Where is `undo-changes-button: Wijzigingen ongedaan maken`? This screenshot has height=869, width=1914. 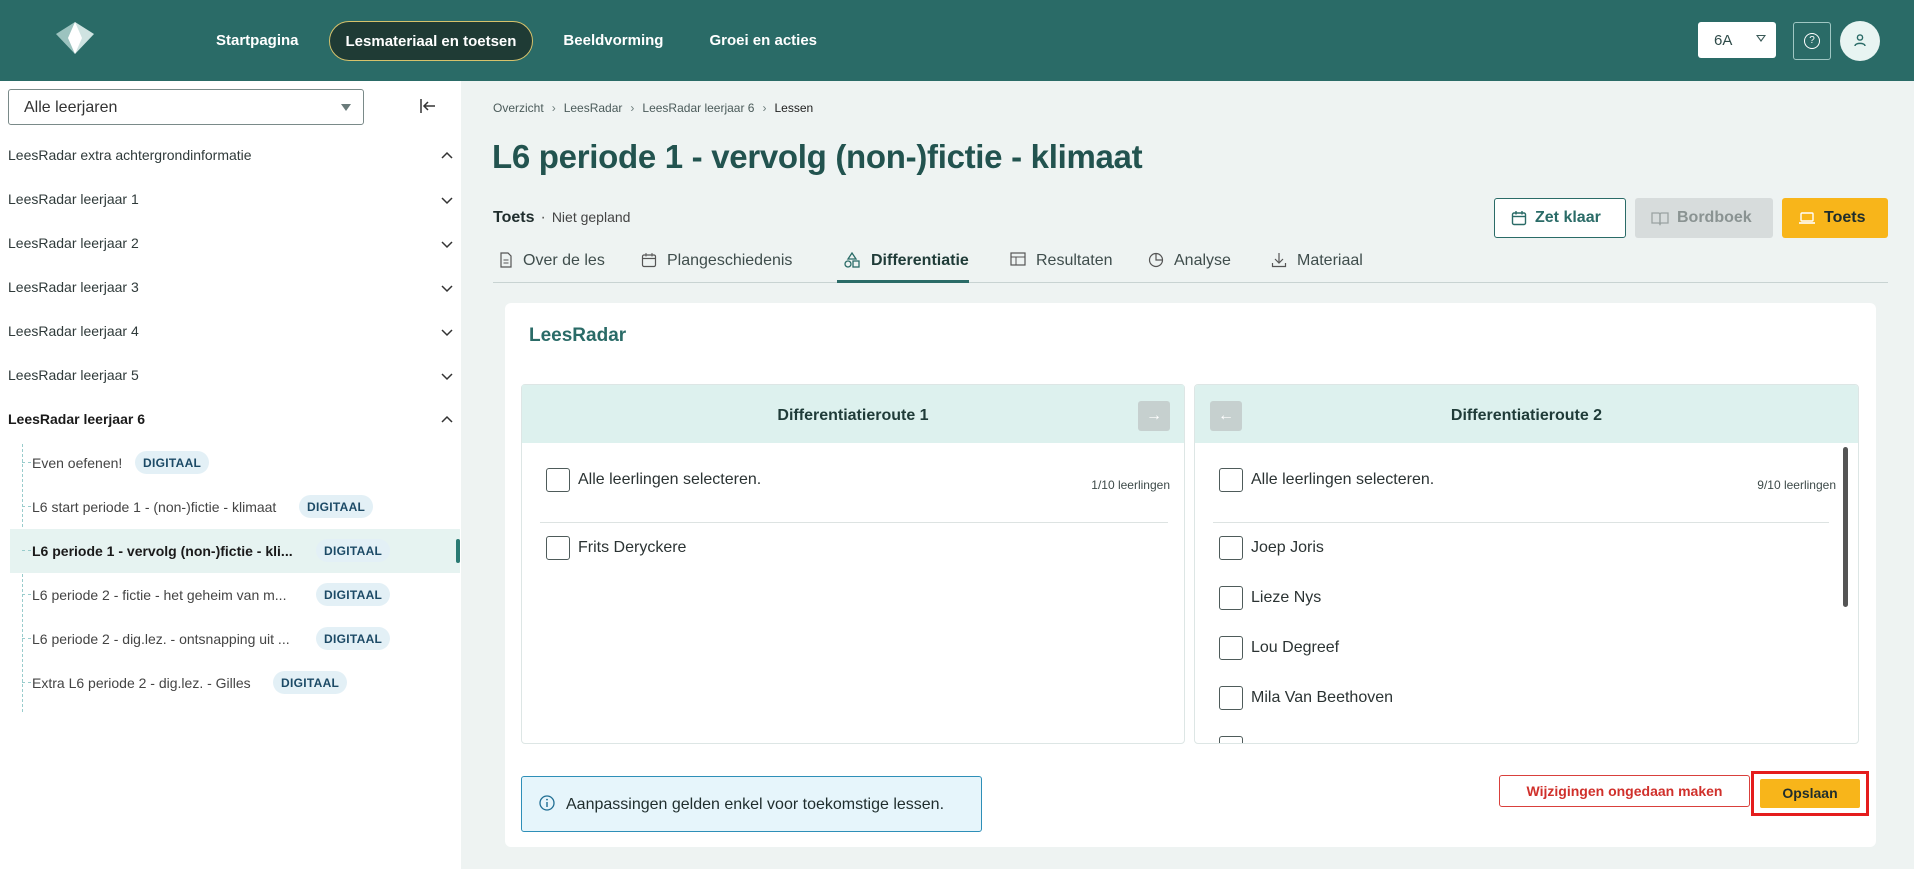
undo-changes-button: Wijzigingen ongedaan maken is located at coordinates (1624, 791).